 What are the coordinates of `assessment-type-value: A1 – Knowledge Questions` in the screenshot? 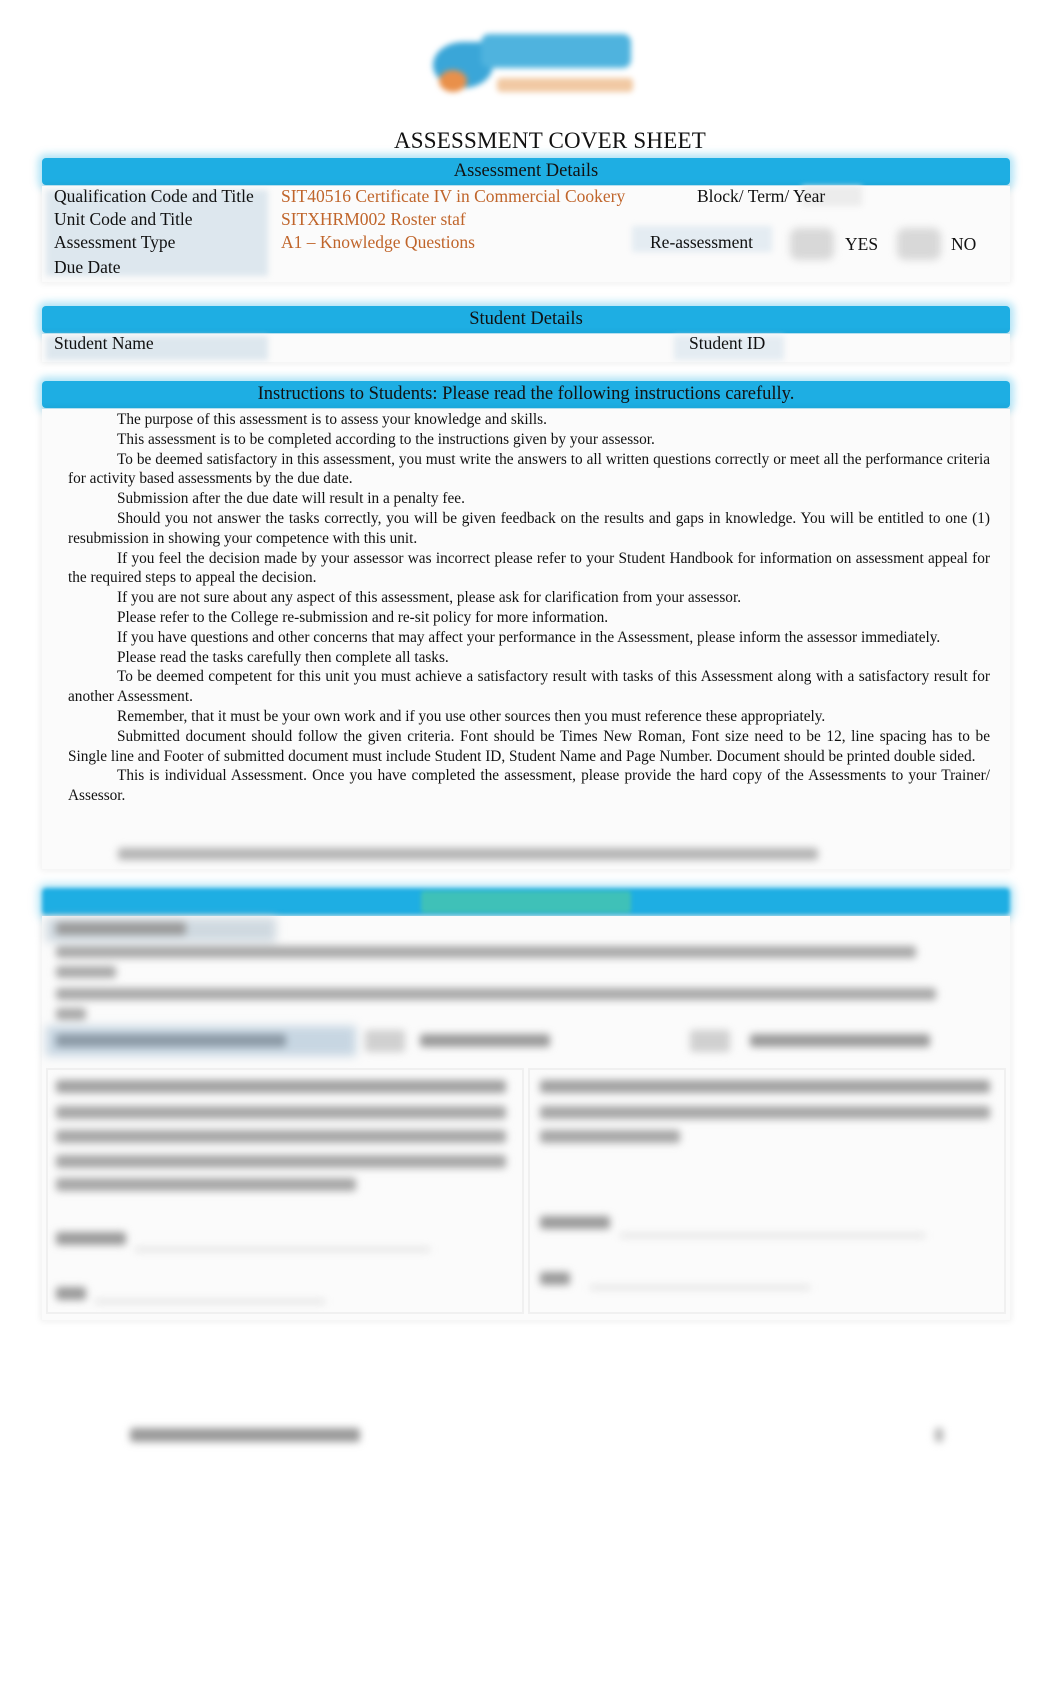 It's located at (378, 242).